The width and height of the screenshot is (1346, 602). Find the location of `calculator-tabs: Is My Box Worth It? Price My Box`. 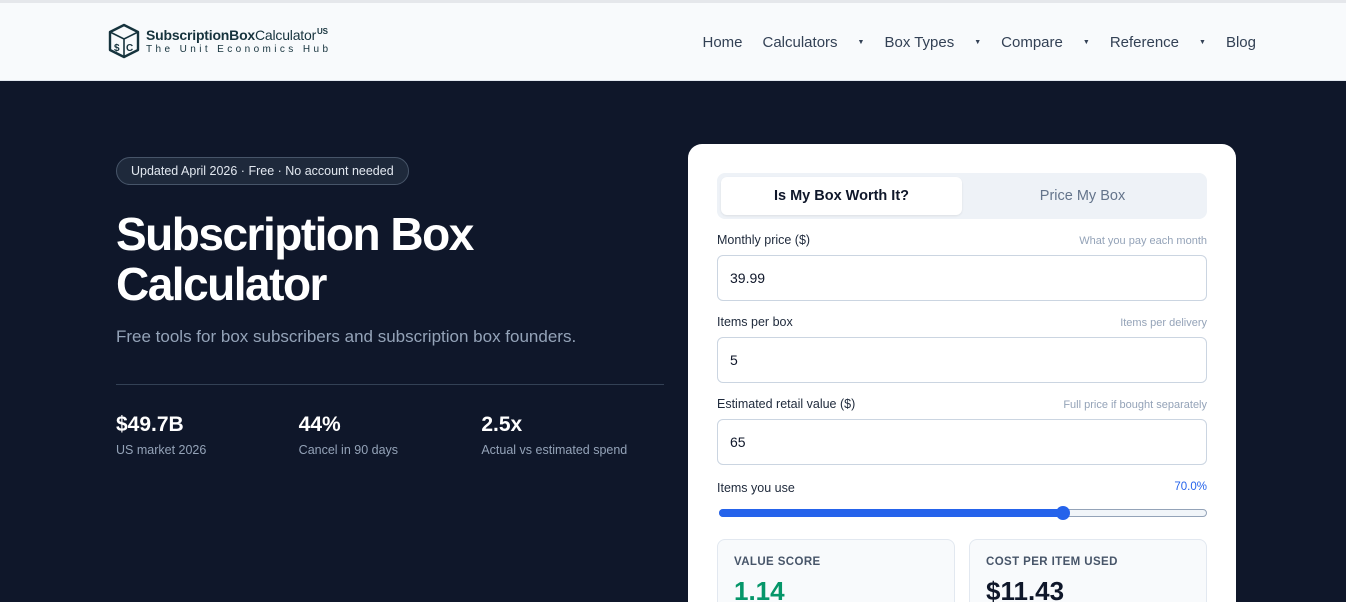

calculator-tabs: Is My Box Worth It? Price My Box is located at coordinates (962, 196).